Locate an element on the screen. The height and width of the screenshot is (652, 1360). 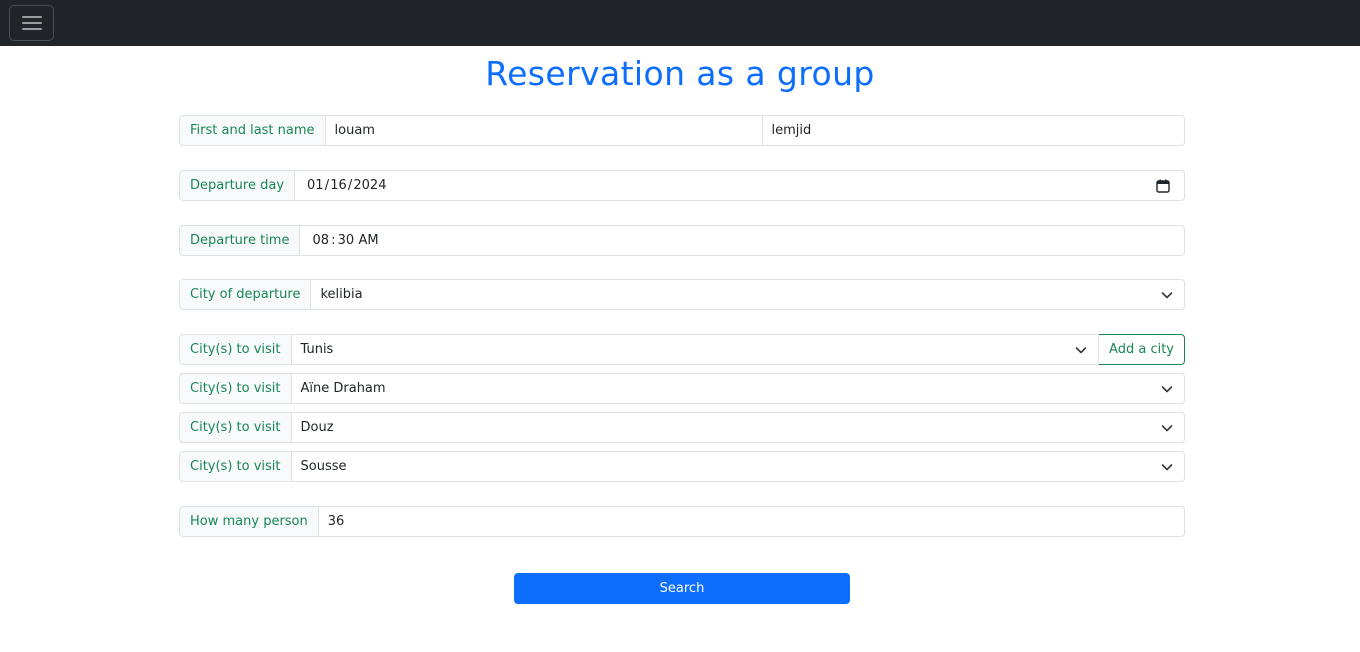
departure-day-value: 01 / 16 / 2024 is located at coordinates (347, 185).